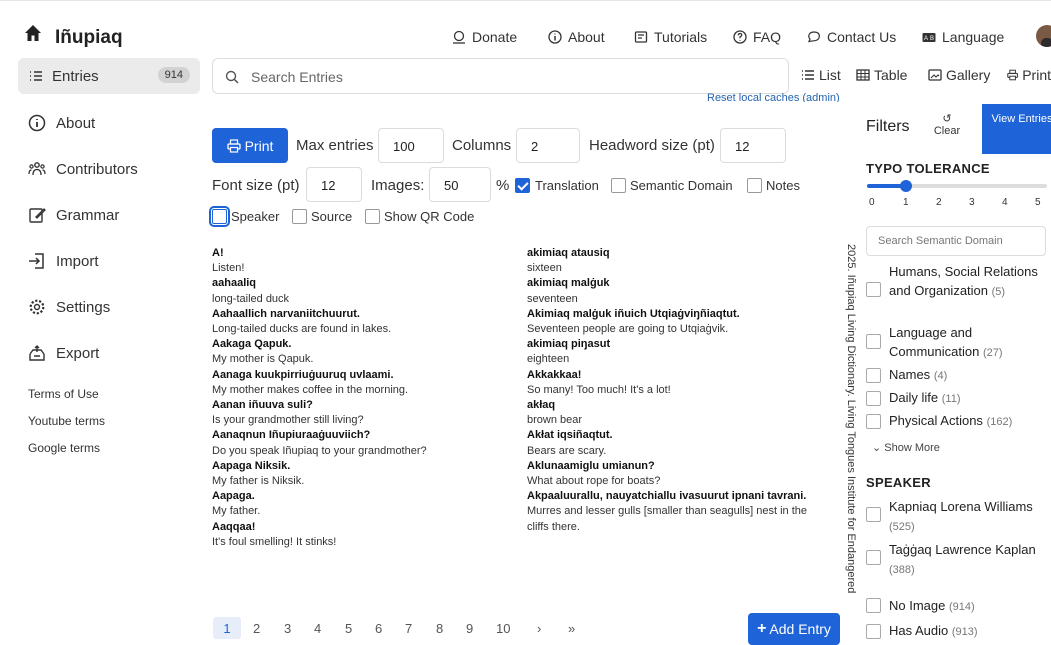 This screenshot has width=1051, height=645. What do you see at coordinates (83, 169) in the screenshot?
I see `sidebar-item-contributors: Contributors` at bounding box center [83, 169].